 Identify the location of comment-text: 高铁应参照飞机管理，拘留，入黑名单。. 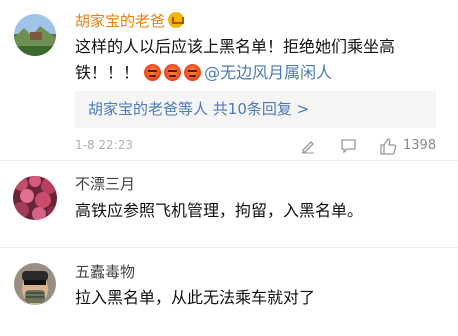
(219, 210).